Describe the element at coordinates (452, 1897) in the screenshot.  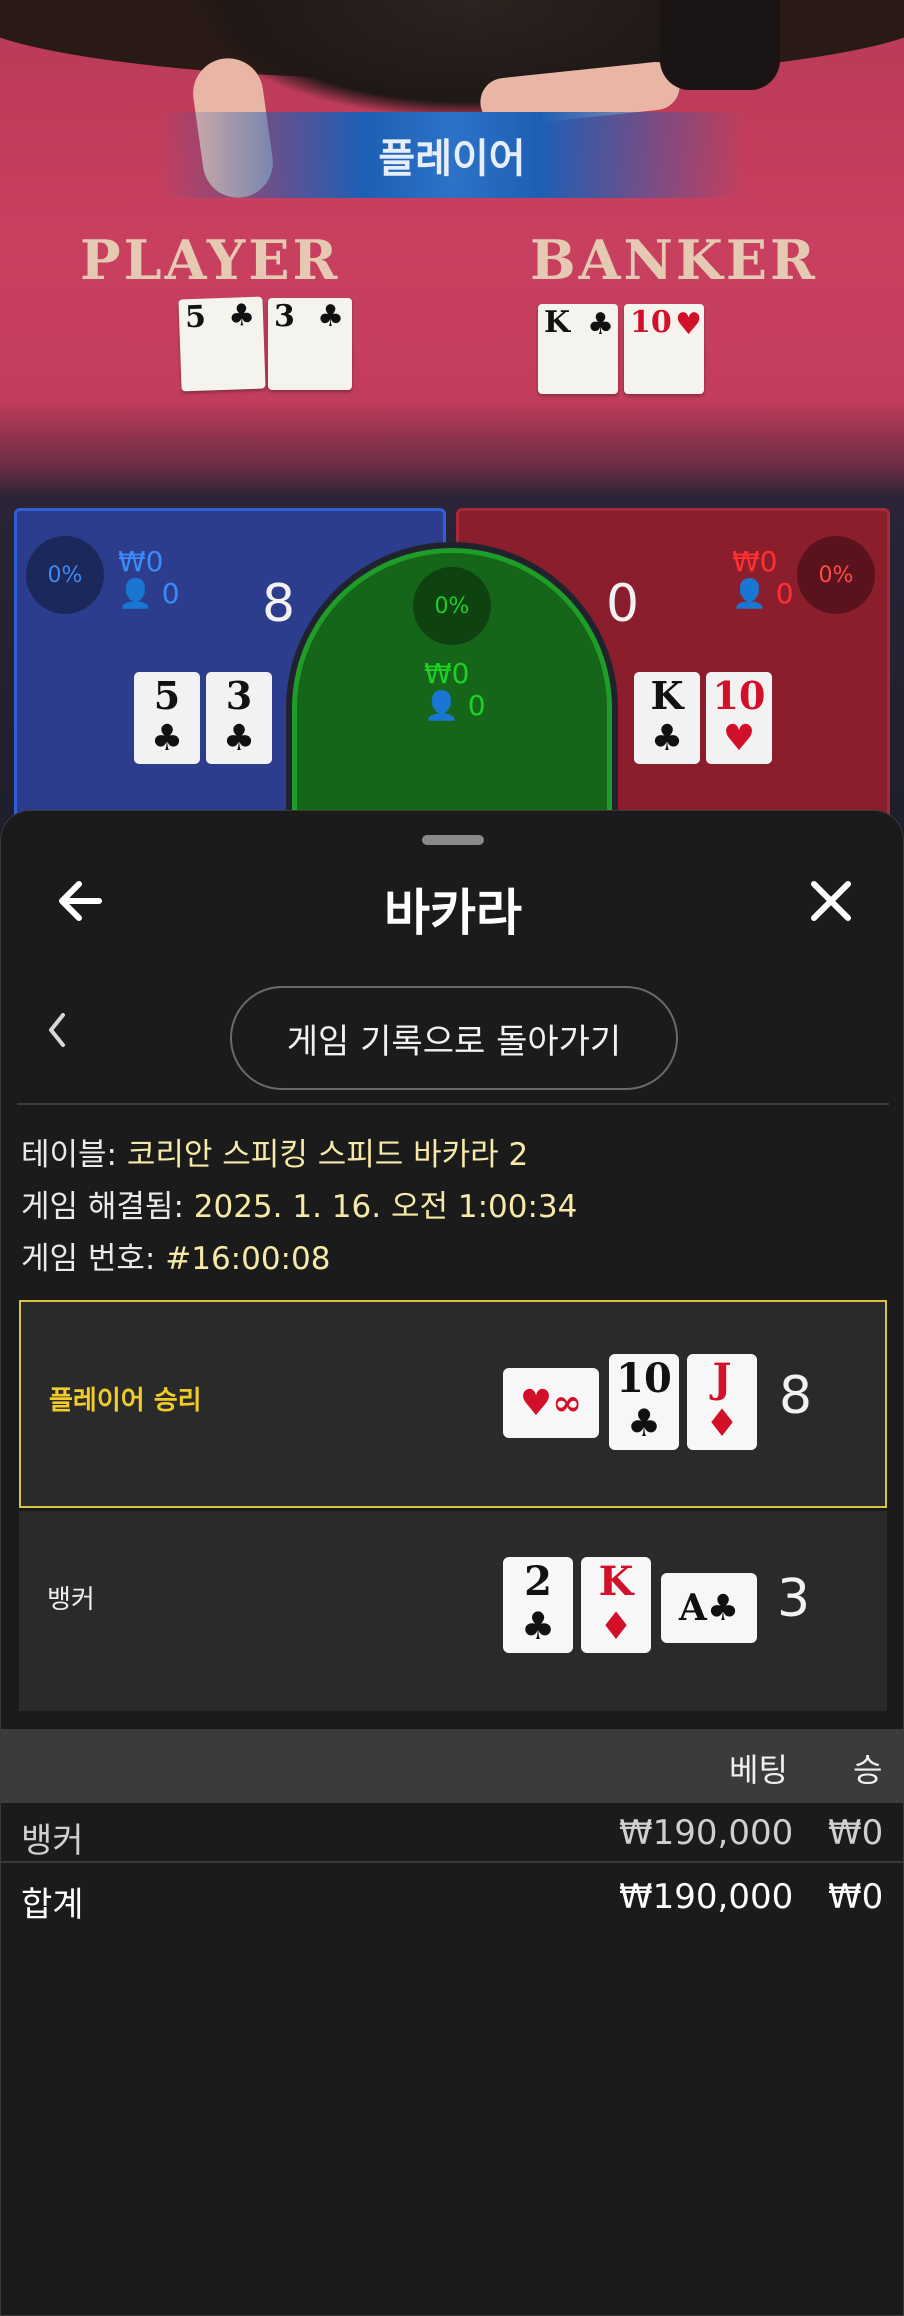
I see `bet-table-total-row: 합계 ₩190,000 ₩0` at that location.